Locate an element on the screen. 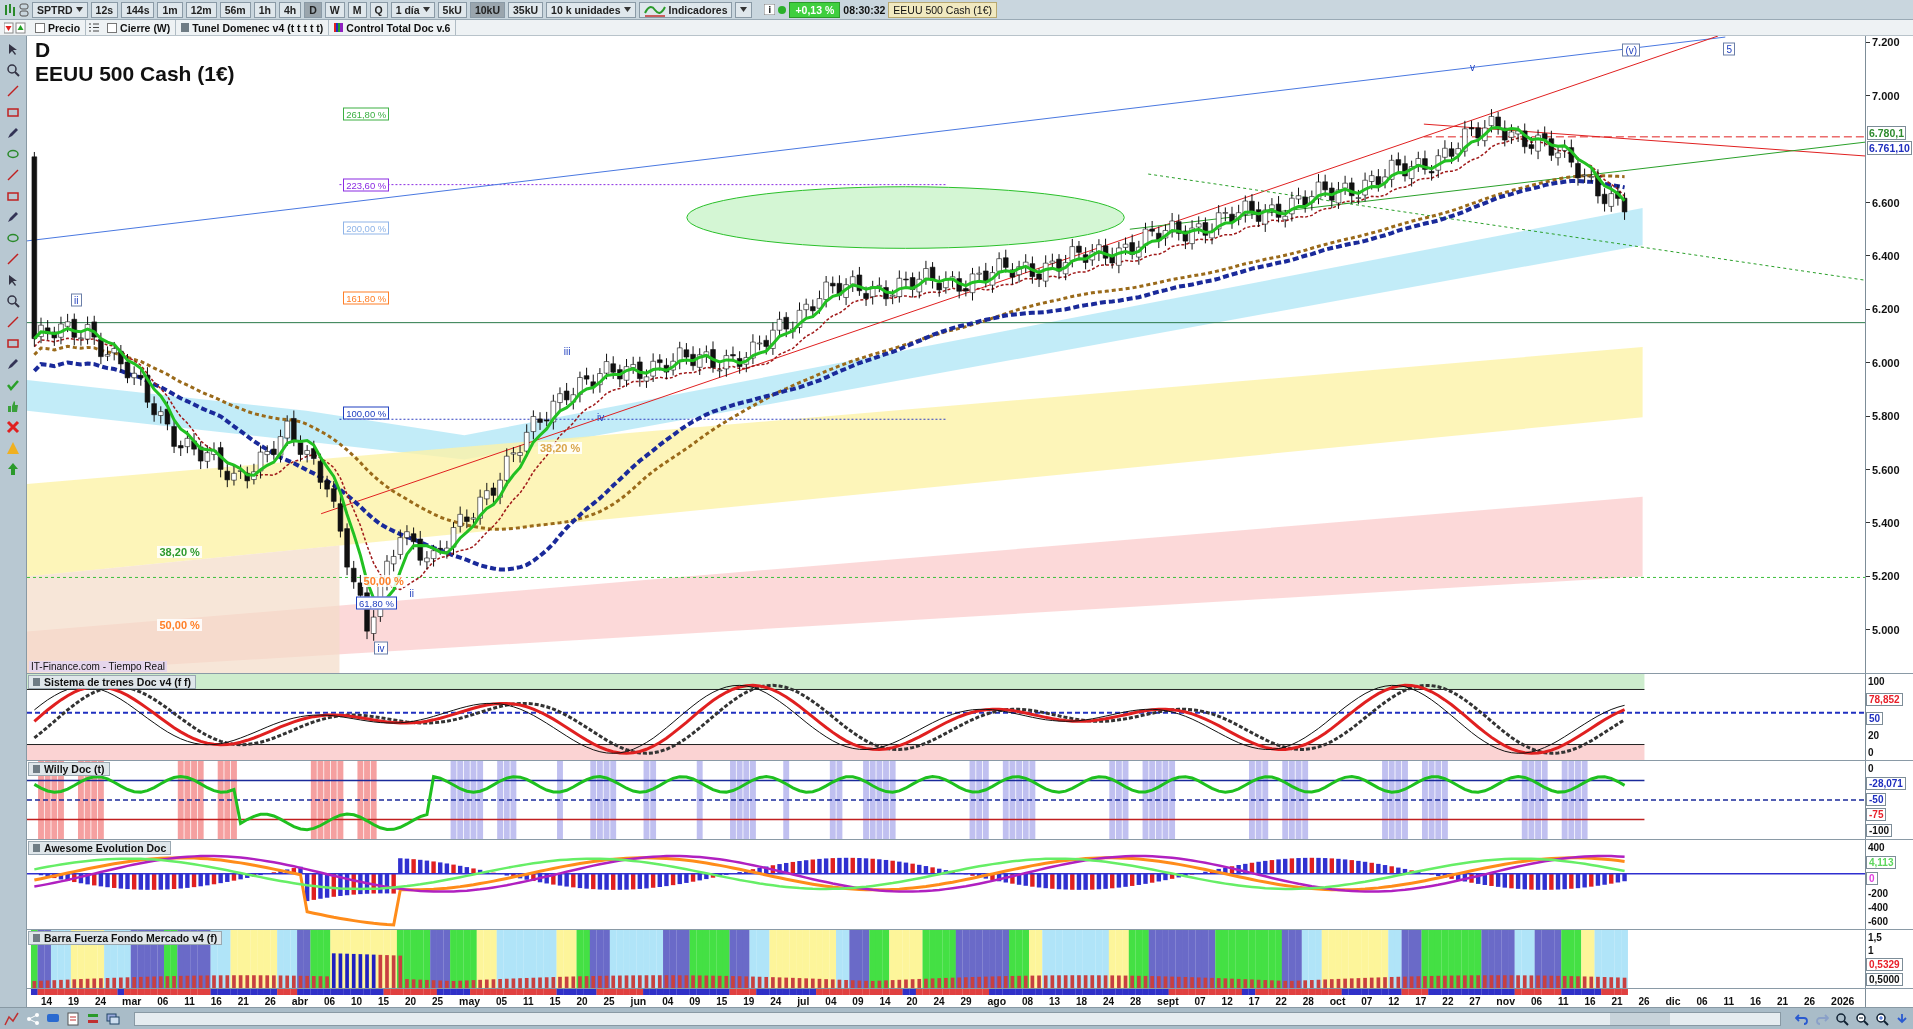 The width and height of the screenshot is (1913, 1029). timeframe-button: 56m is located at coordinates (235, 9).